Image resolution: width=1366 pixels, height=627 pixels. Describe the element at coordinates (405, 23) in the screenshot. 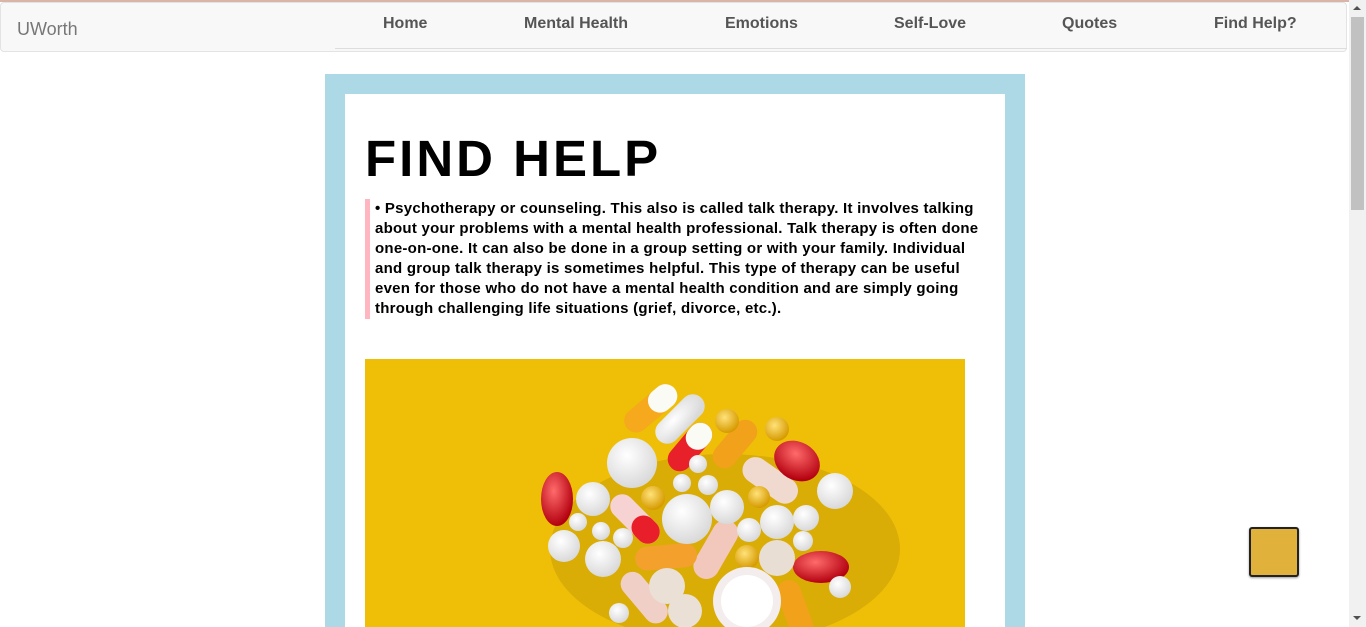

I see `nav-item-label: Home` at that location.